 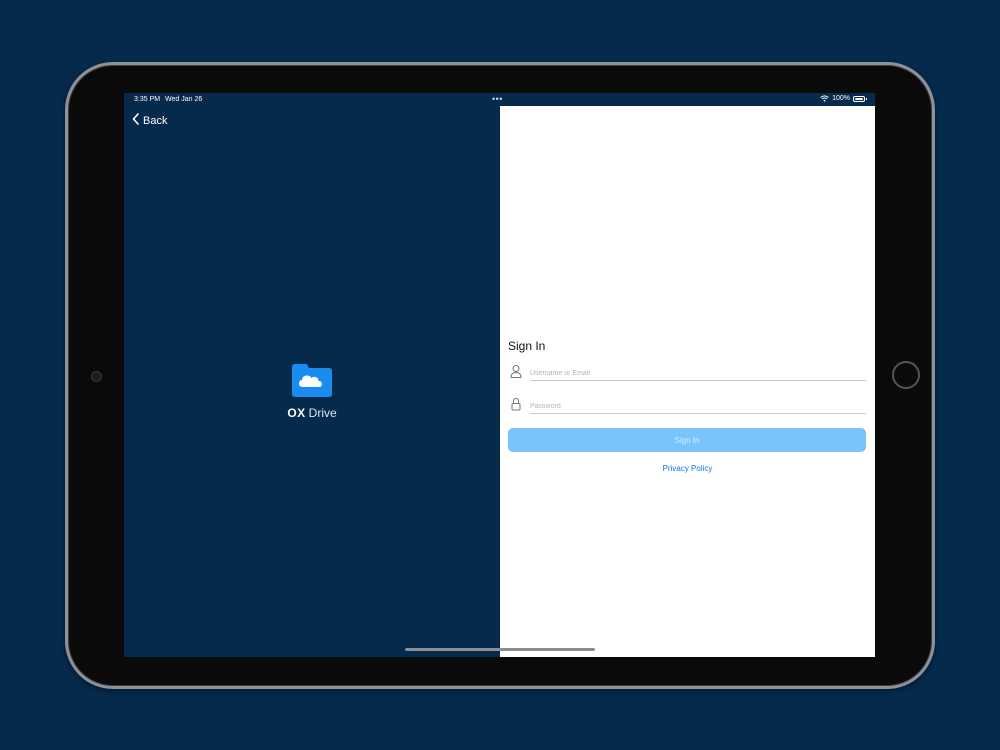 I want to click on app-name: OX Drive, so click(x=311, y=413).